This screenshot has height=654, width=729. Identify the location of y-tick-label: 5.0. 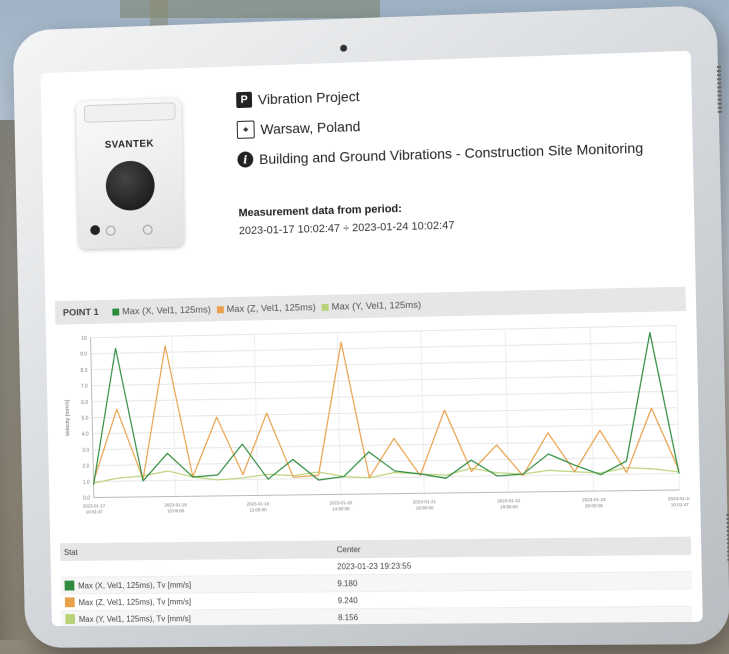
(85, 419).